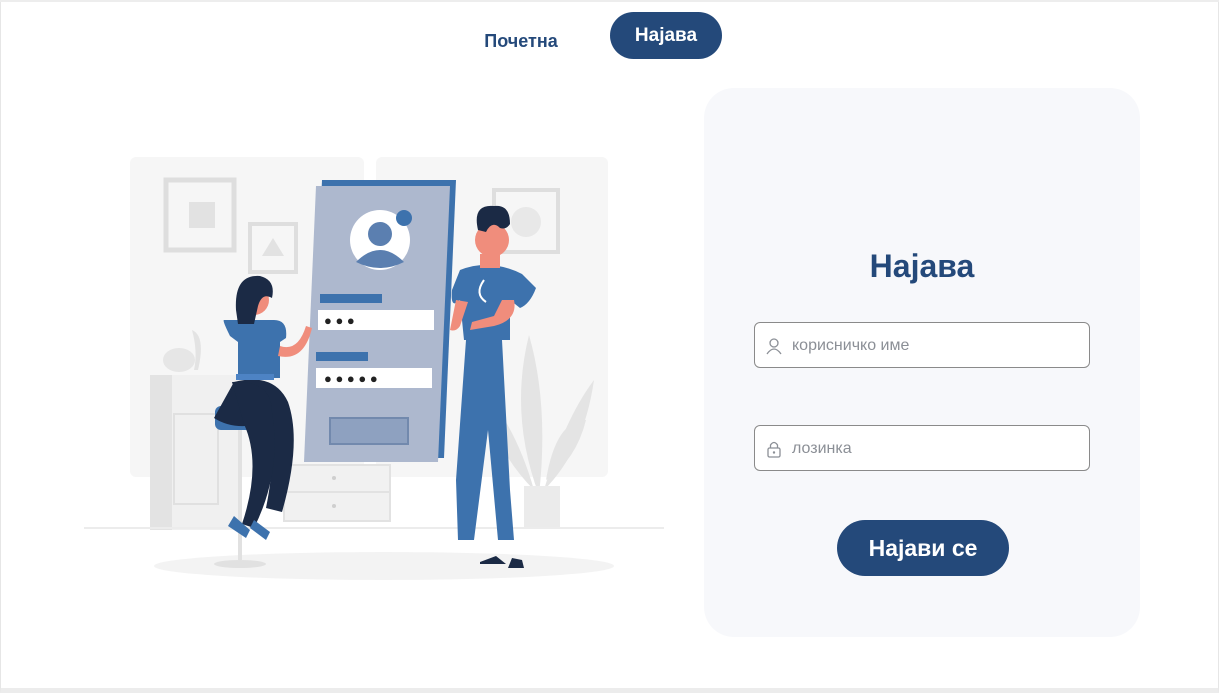 This screenshot has width=1219, height=693. What do you see at coordinates (774, 346) in the screenshot?
I see `user-icon` at bounding box center [774, 346].